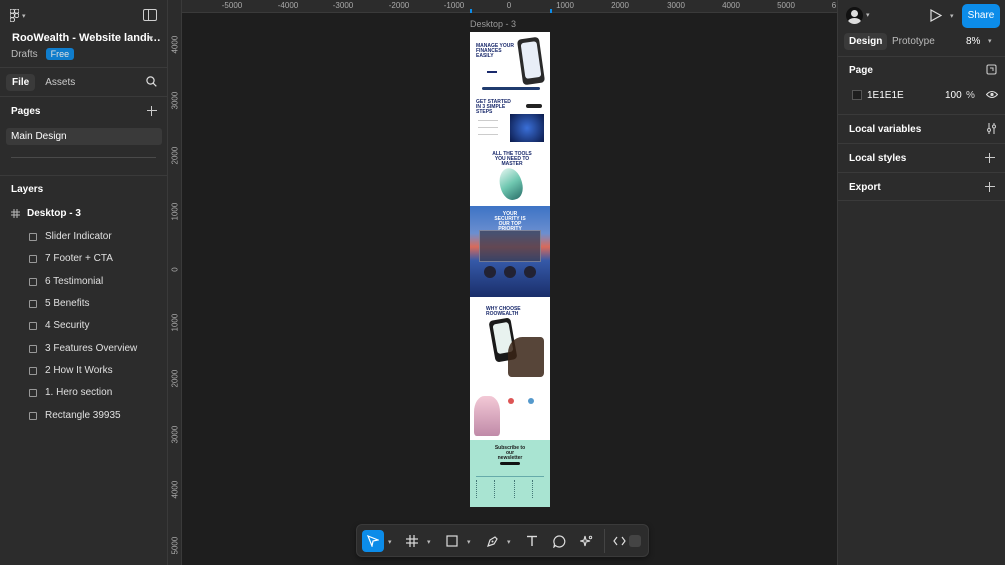  What do you see at coordinates (604, 541) in the screenshot?
I see `toolbar-divider` at bounding box center [604, 541].